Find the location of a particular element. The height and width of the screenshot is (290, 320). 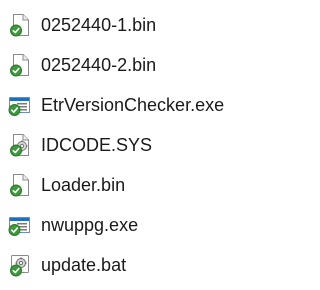

file-item-0252440-2-bin: 0252440-2.bin is located at coordinates (143, 65).